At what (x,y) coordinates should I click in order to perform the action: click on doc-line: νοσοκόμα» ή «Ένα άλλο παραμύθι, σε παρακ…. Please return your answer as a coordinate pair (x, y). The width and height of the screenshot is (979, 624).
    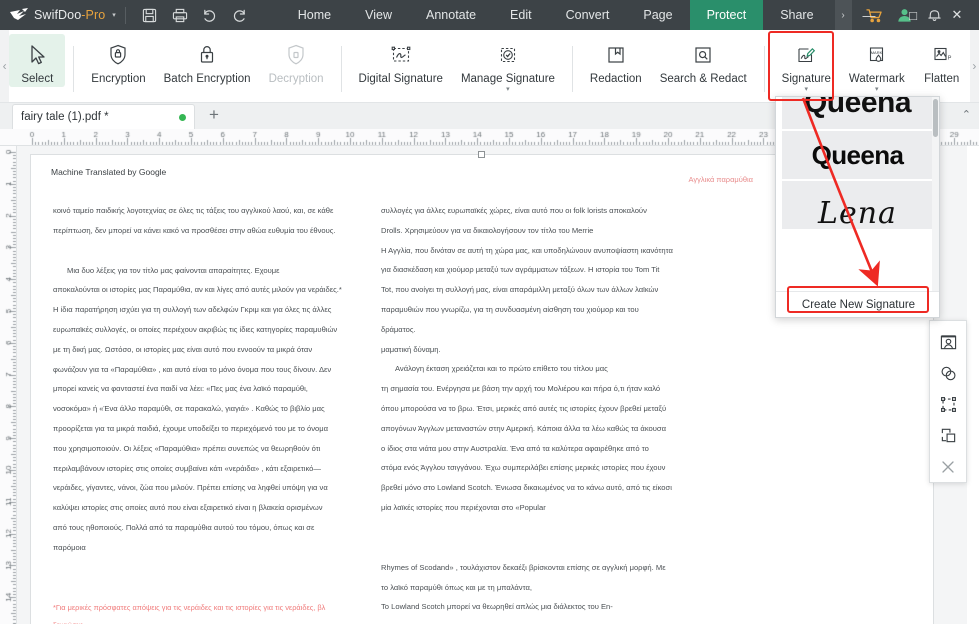
    Looking at the image, I should click on (189, 409).